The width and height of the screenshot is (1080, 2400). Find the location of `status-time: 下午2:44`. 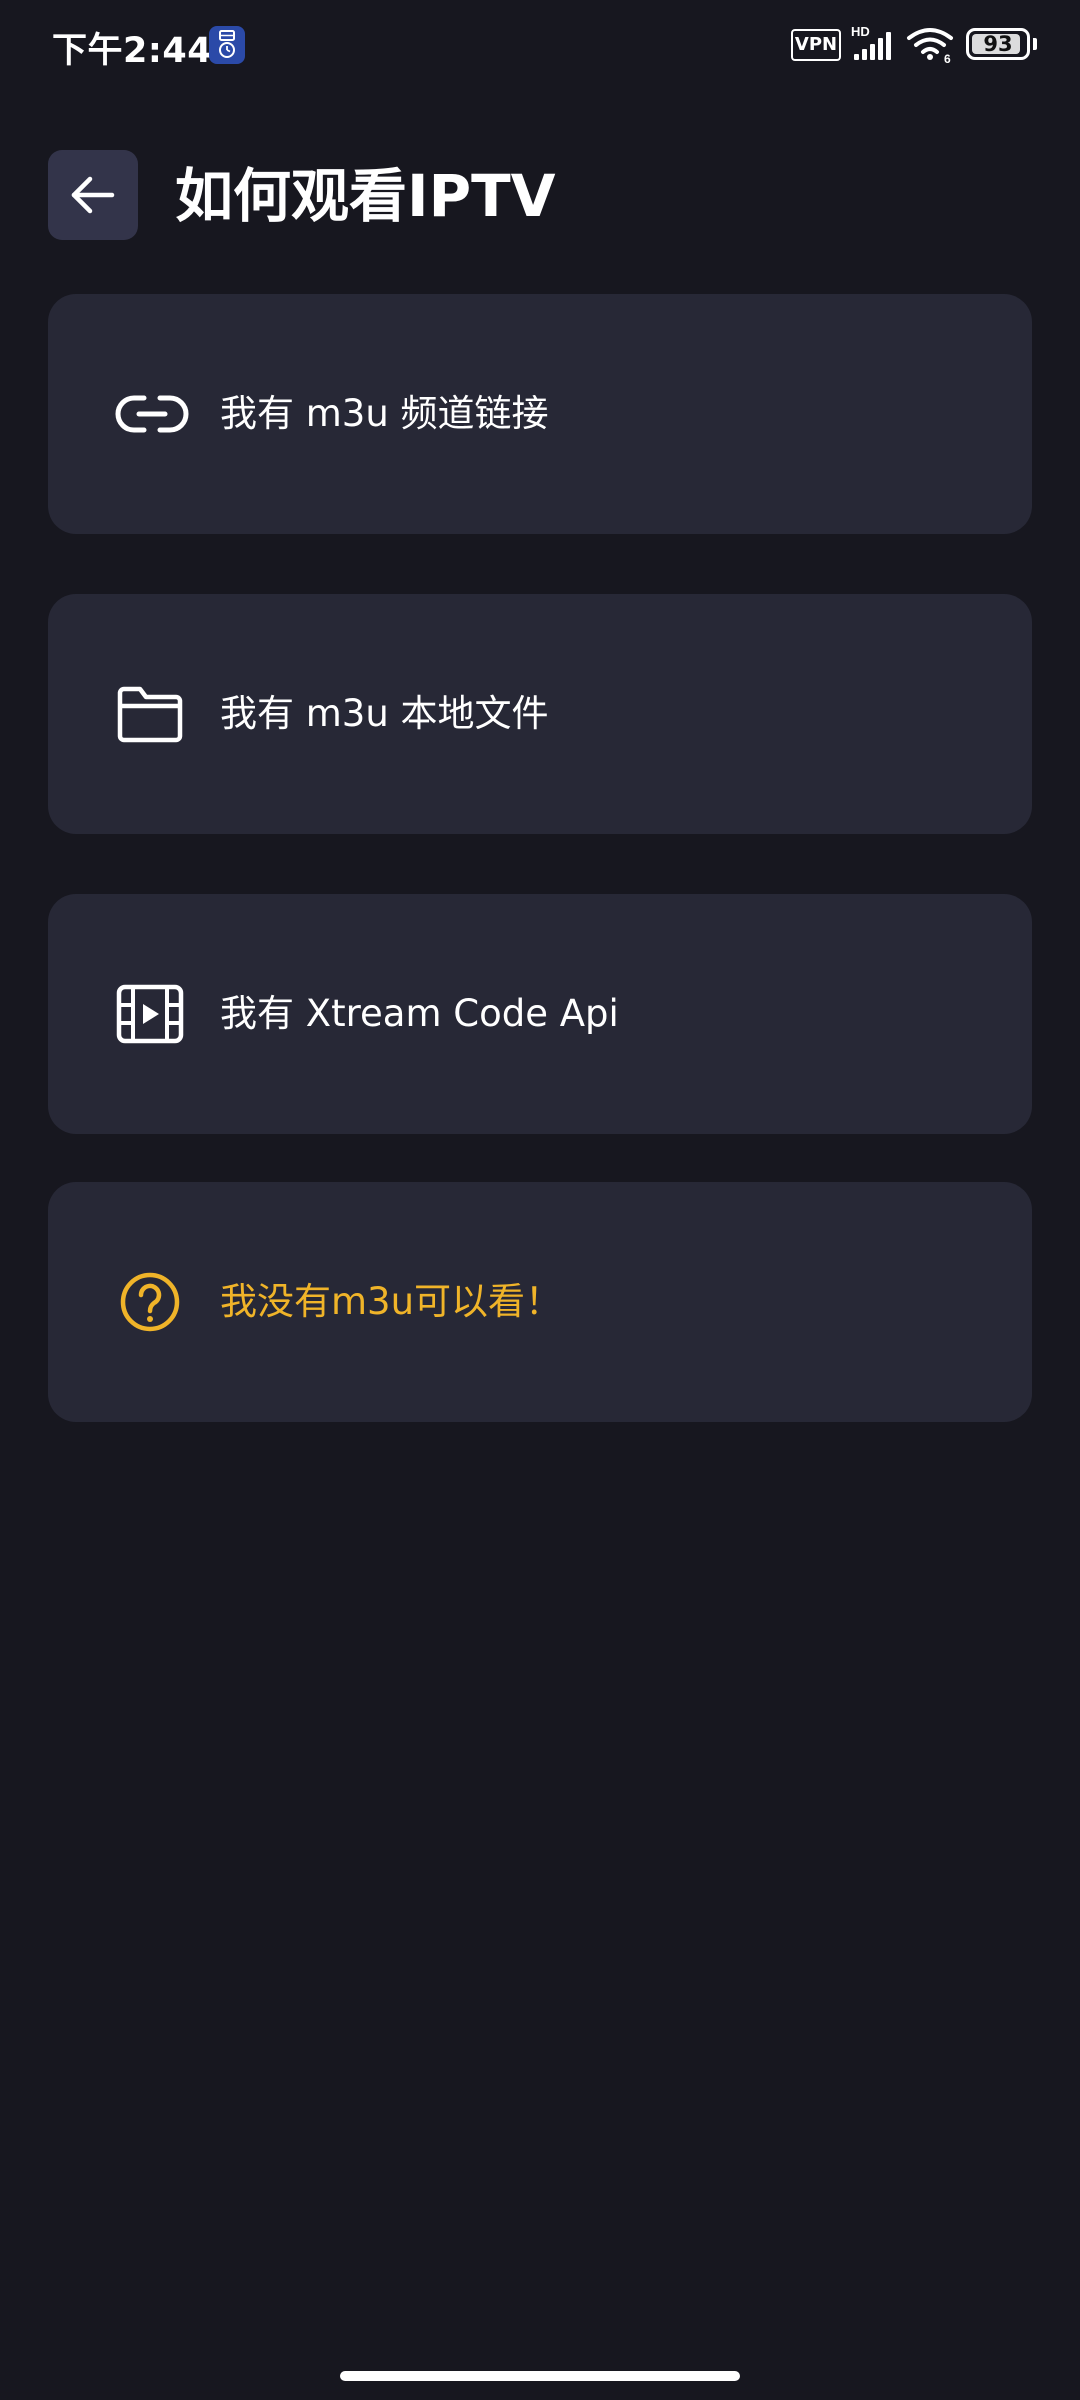

status-time: 下午2:44 is located at coordinates (132, 51).